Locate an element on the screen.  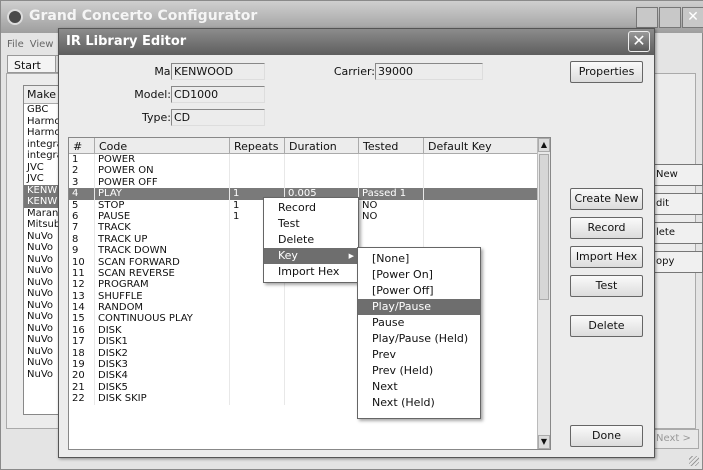
minimize-icon is located at coordinates (647, 17).